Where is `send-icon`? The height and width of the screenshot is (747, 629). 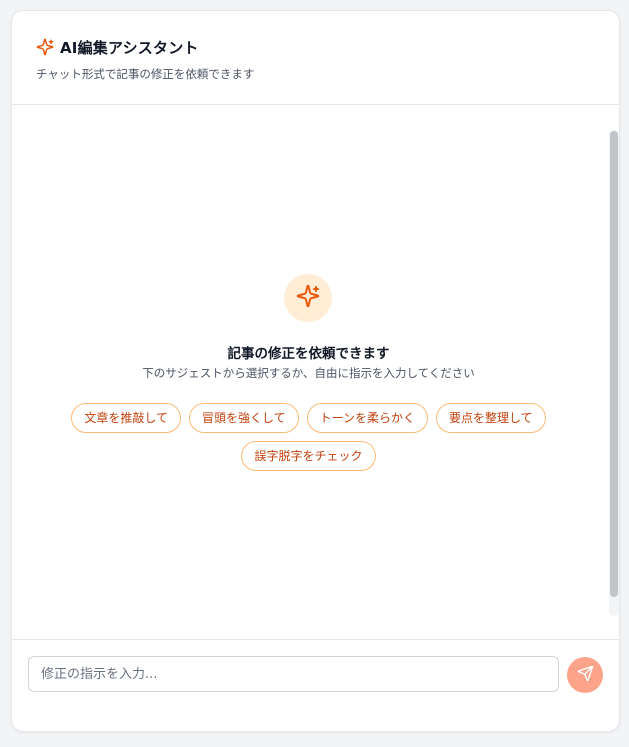 send-icon is located at coordinates (585, 675).